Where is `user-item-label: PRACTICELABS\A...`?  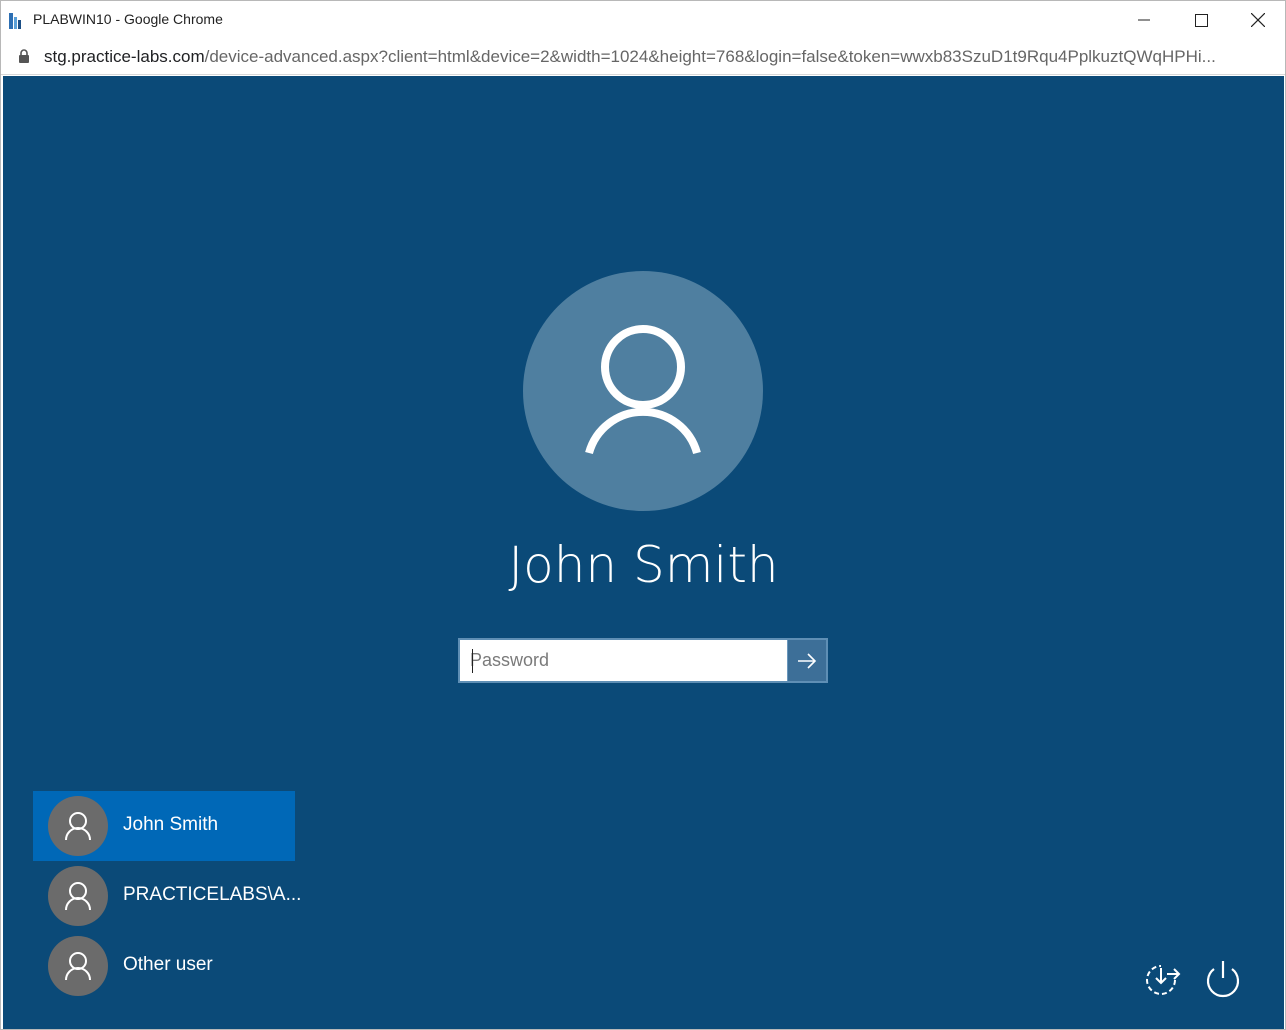 user-item-label: PRACTICELABS\A... is located at coordinates (212, 894).